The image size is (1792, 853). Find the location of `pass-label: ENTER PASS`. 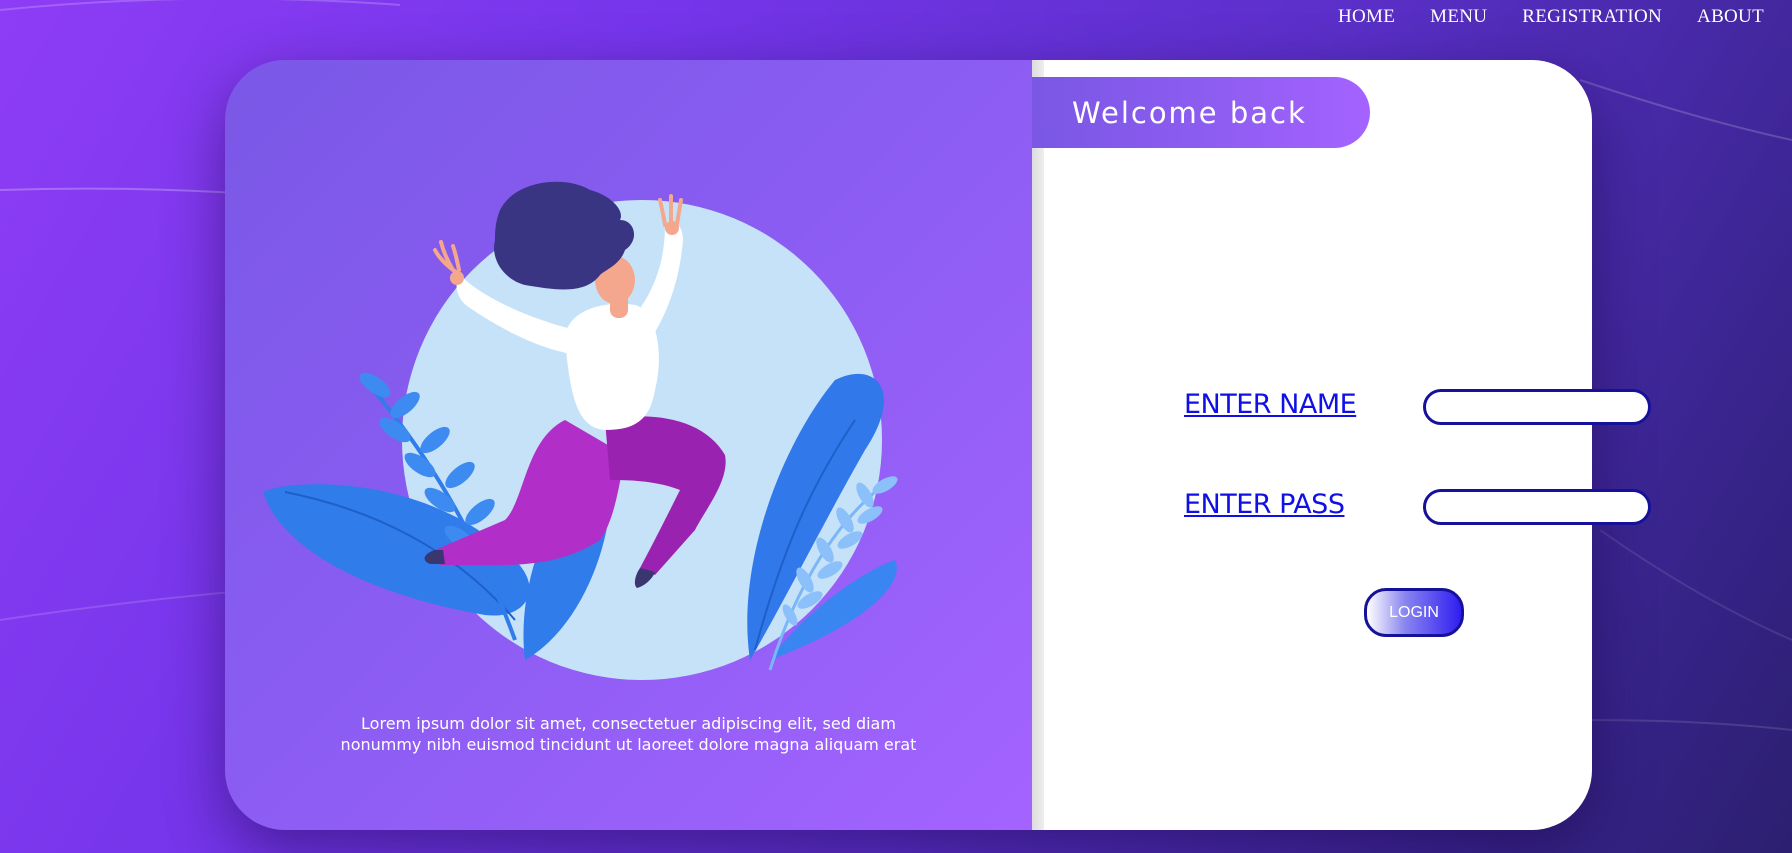

pass-label: ENTER PASS is located at coordinates (1264, 504).